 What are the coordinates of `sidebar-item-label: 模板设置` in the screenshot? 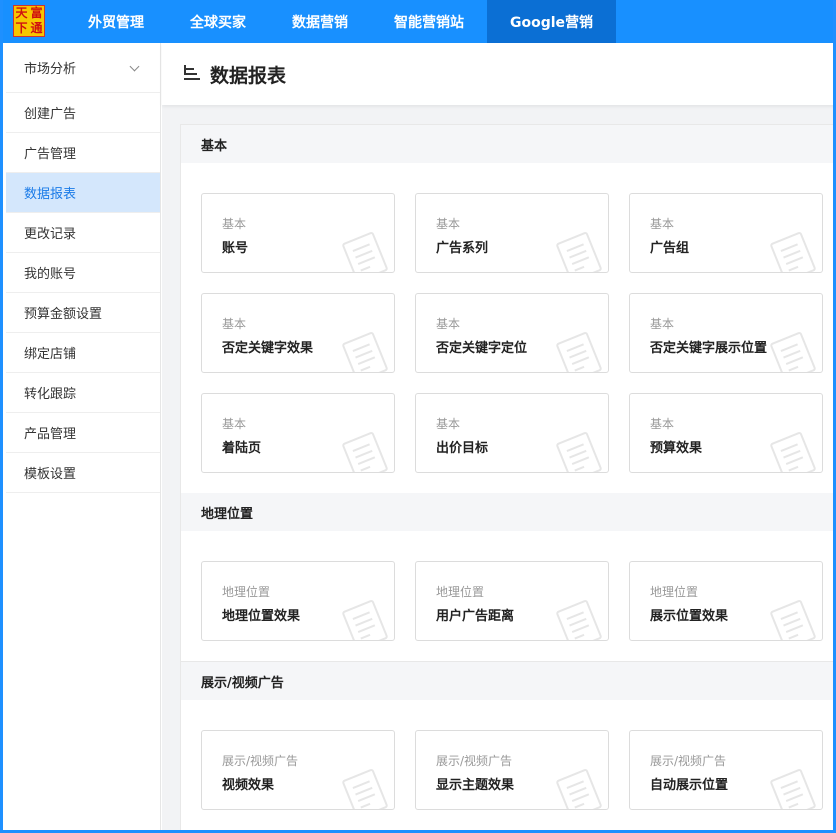 It's located at (50, 474).